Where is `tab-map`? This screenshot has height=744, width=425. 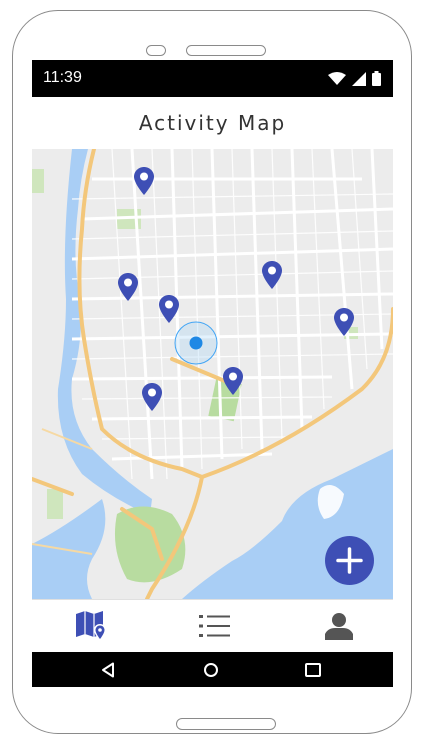 tab-map is located at coordinates (92, 626).